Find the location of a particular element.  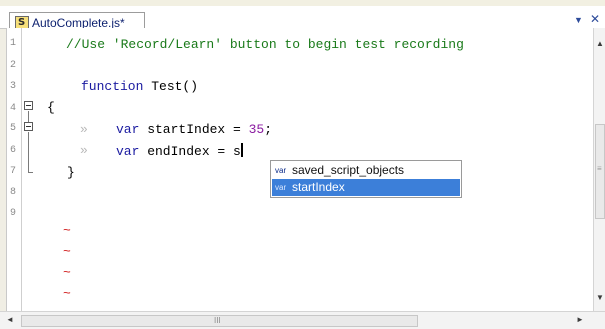

scroll-left-arrow-icon: ◄ is located at coordinates (10, 320).